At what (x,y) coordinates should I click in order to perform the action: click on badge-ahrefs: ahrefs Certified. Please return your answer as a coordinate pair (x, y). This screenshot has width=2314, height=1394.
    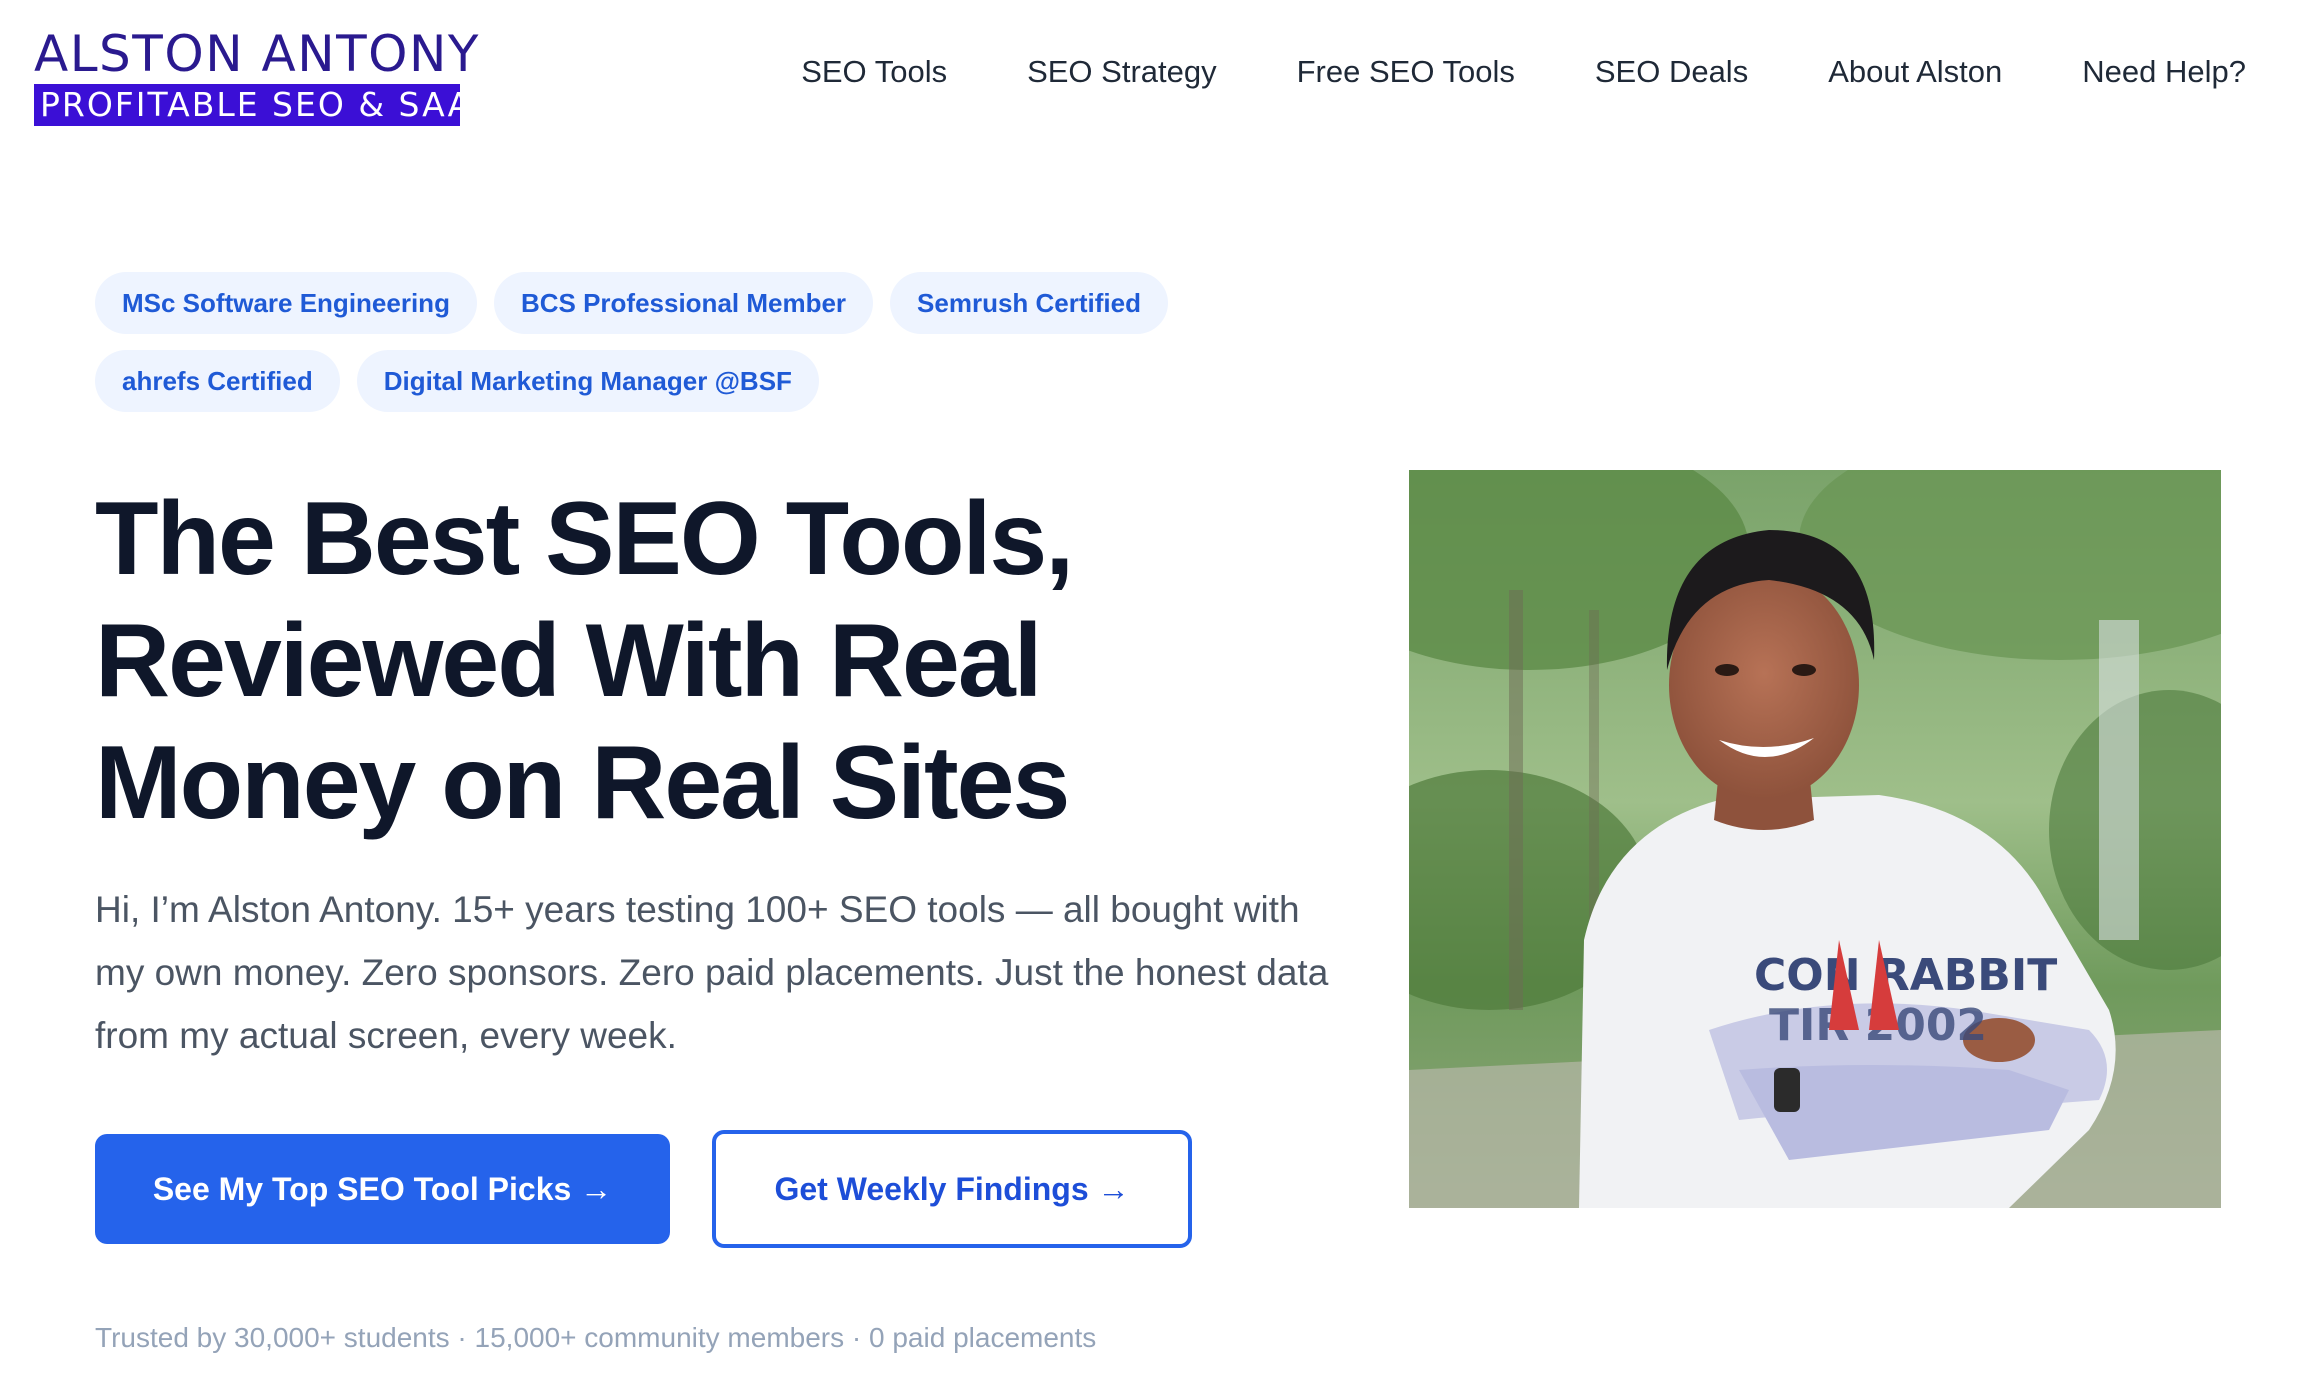
    Looking at the image, I should click on (217, 381).